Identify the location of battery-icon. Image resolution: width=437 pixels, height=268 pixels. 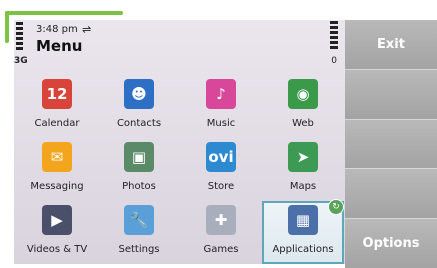
(334, 36).